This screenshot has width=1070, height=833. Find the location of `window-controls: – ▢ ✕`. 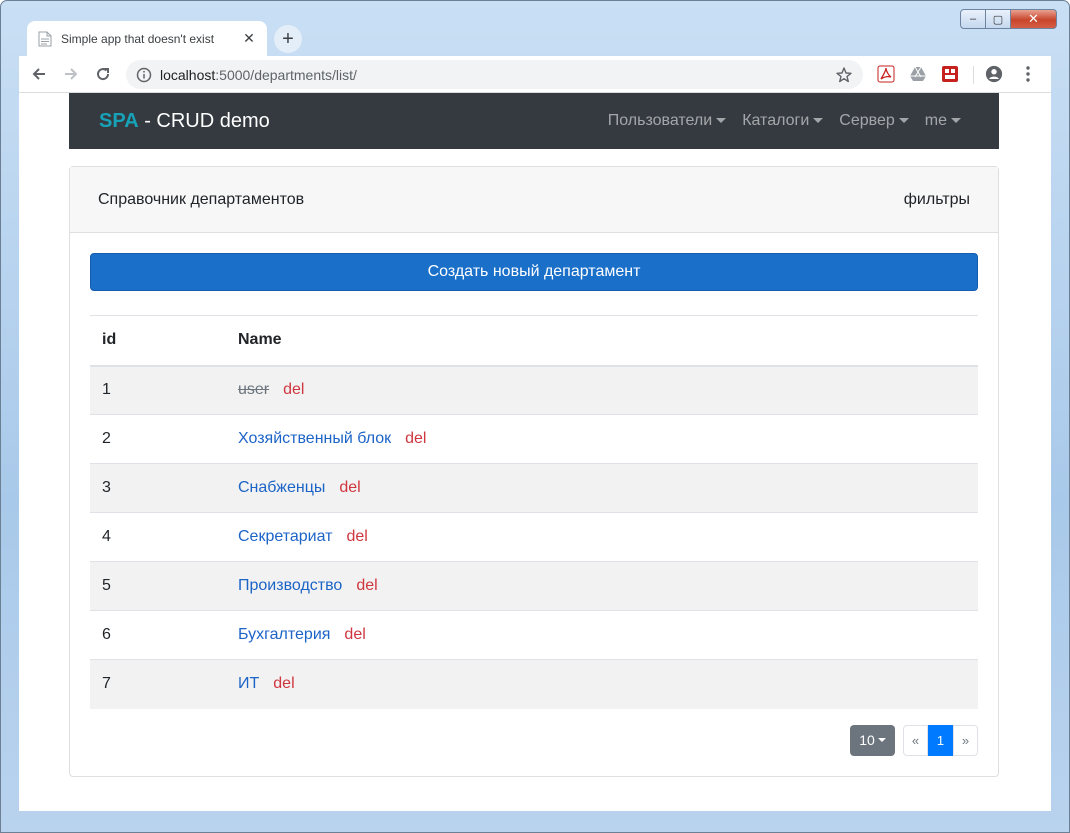

window-controls: – ▢ ✕ is located at coordinates (1008, 19).